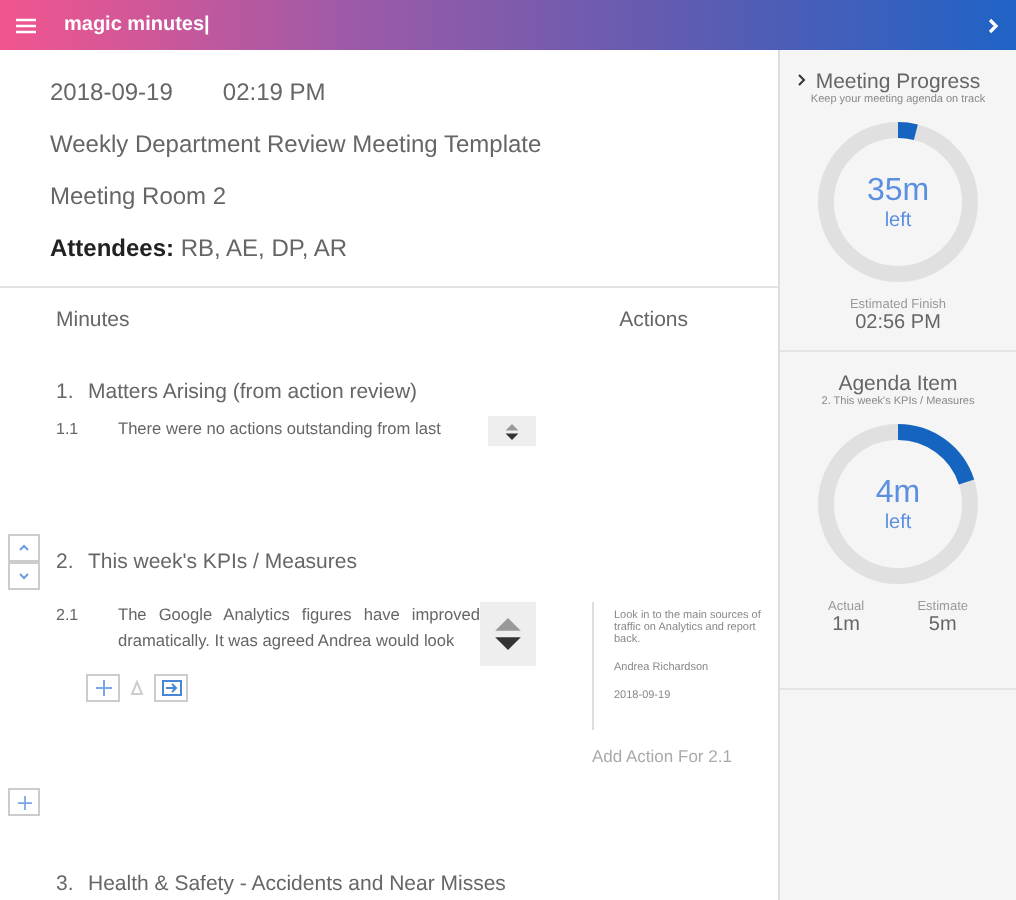 The width and height of the screenshot is (1016, 900). I want to click on meeting-location: Meeting Room 2, so click(139, 196).